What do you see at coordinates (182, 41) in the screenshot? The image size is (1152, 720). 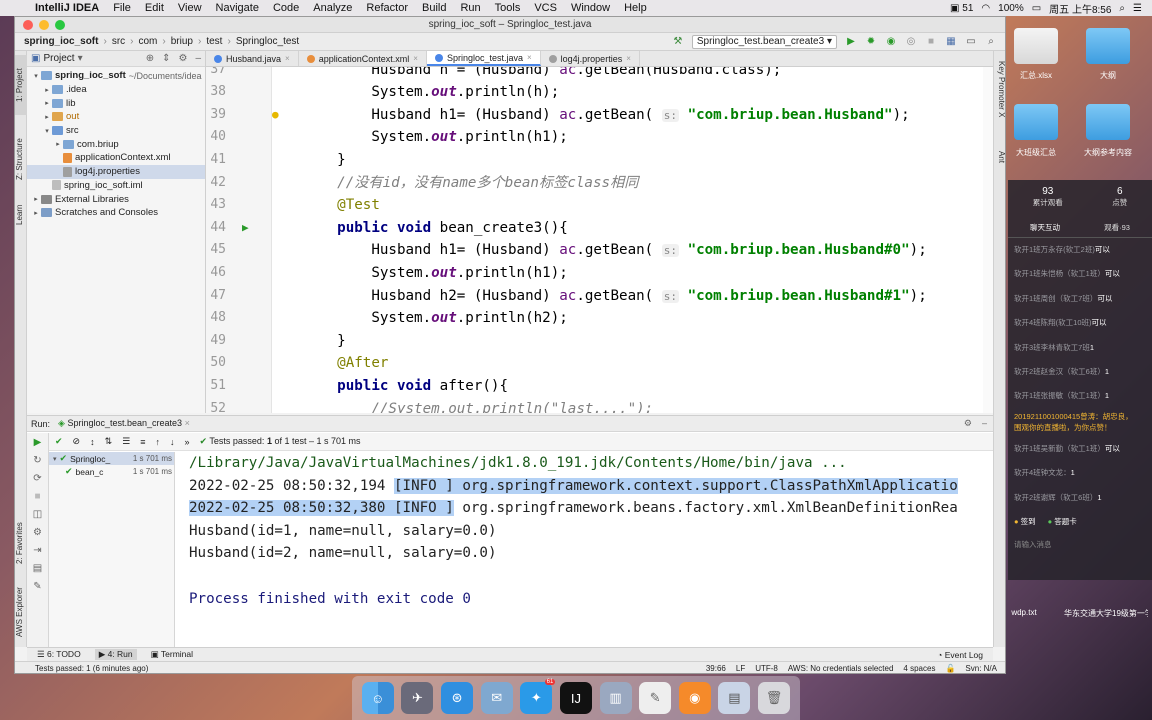 I see `breadcrumb-briup: briup` at bounding box center [182, 41].